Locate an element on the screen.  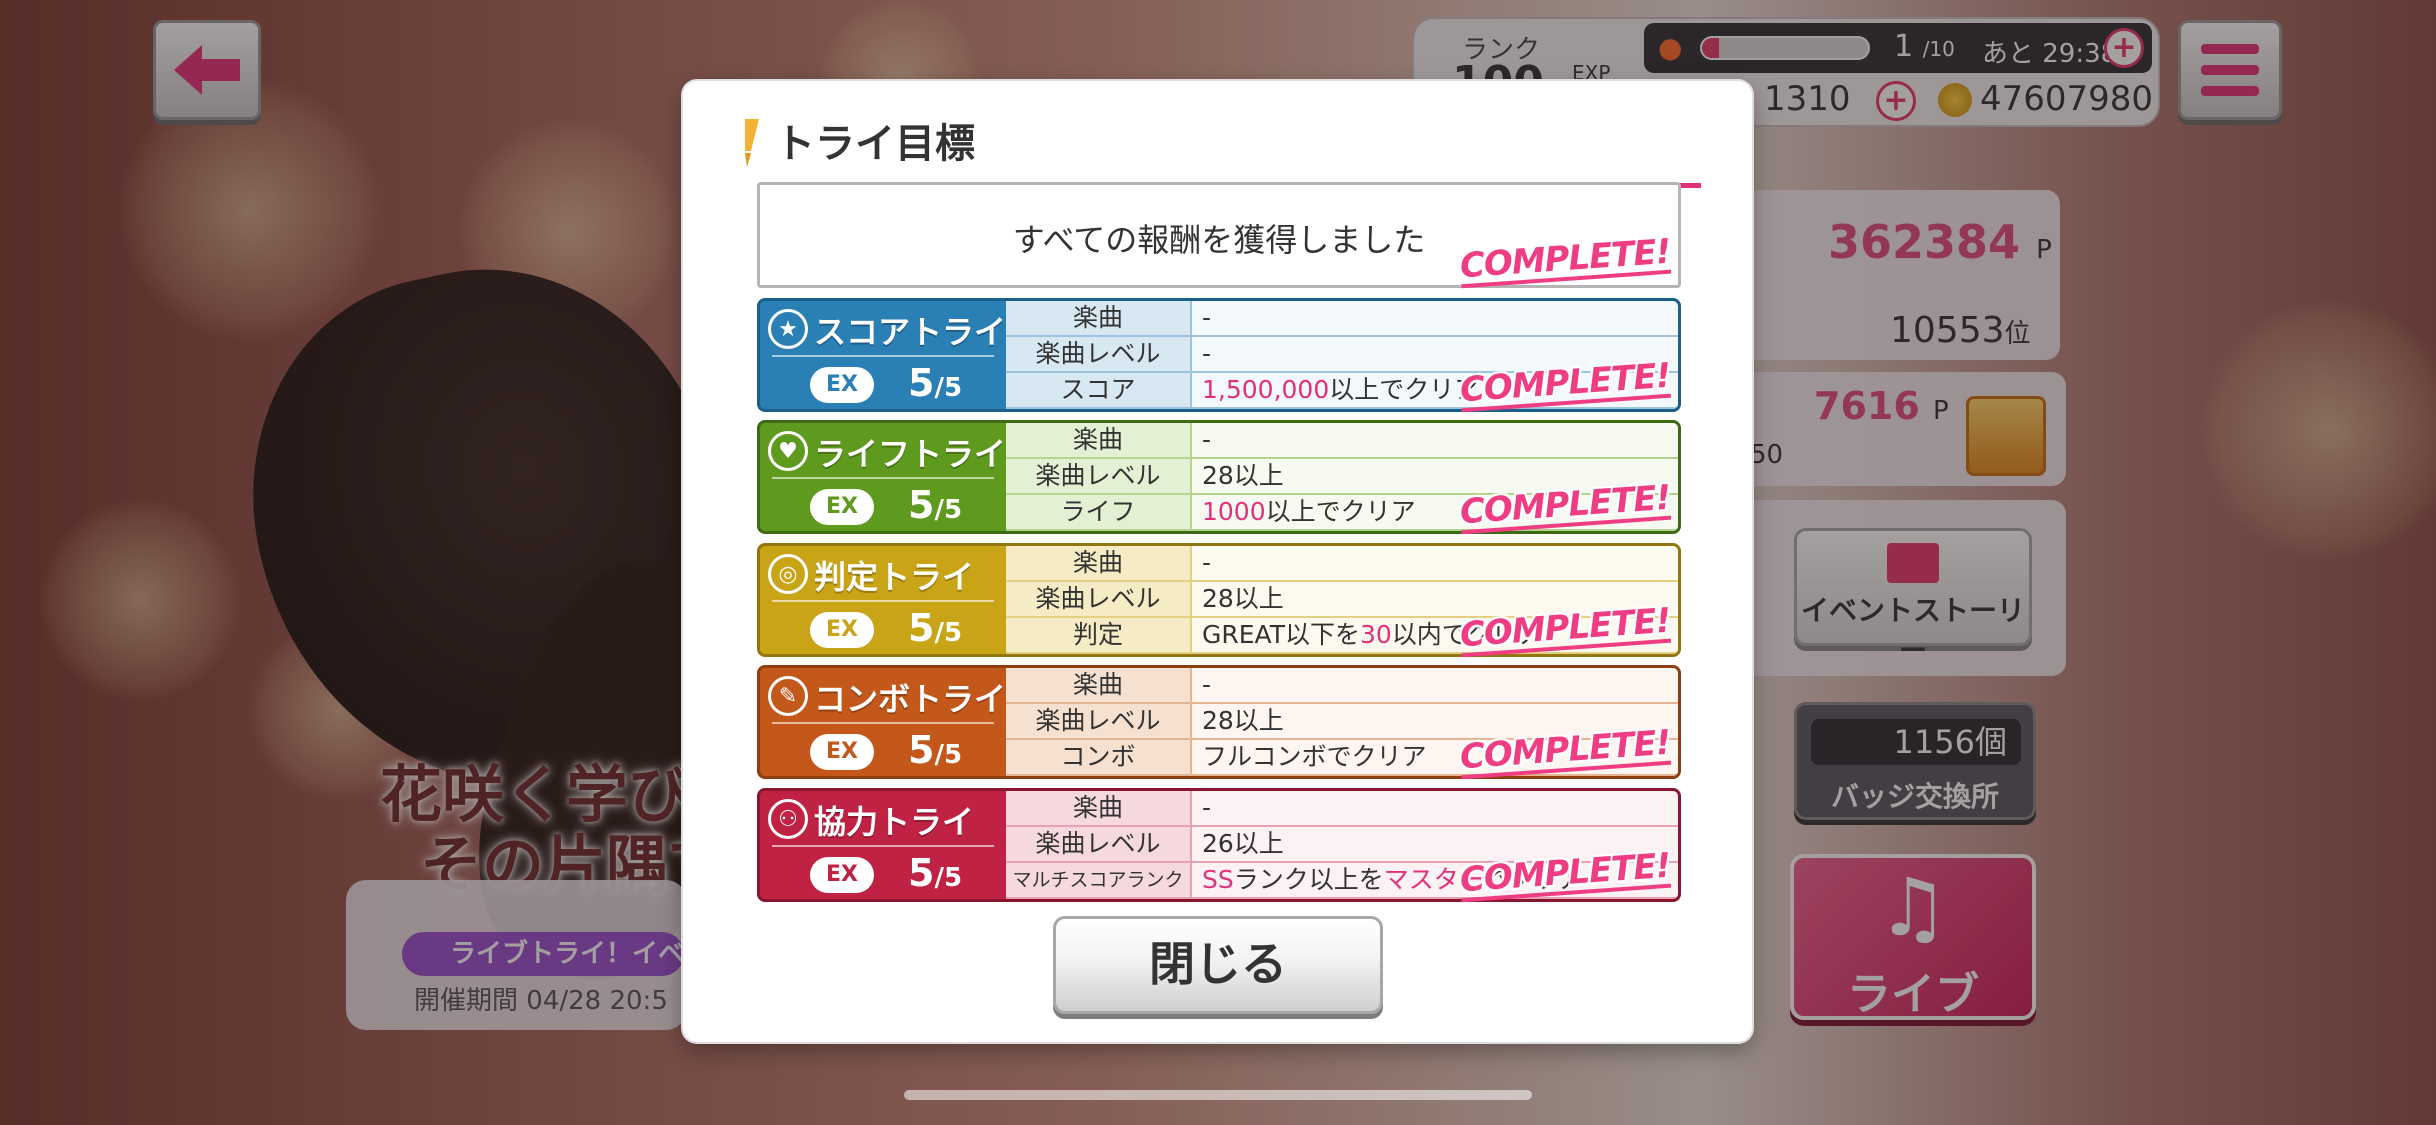
home-indicator is located at coordinates (1218, 1095).